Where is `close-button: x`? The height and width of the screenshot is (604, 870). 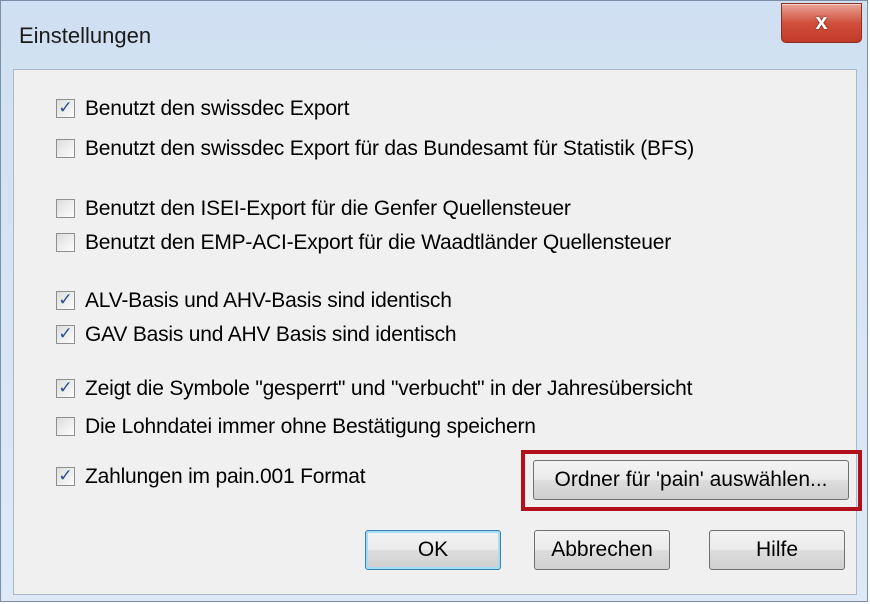
close-button: x is located at coordinates (821, 23).